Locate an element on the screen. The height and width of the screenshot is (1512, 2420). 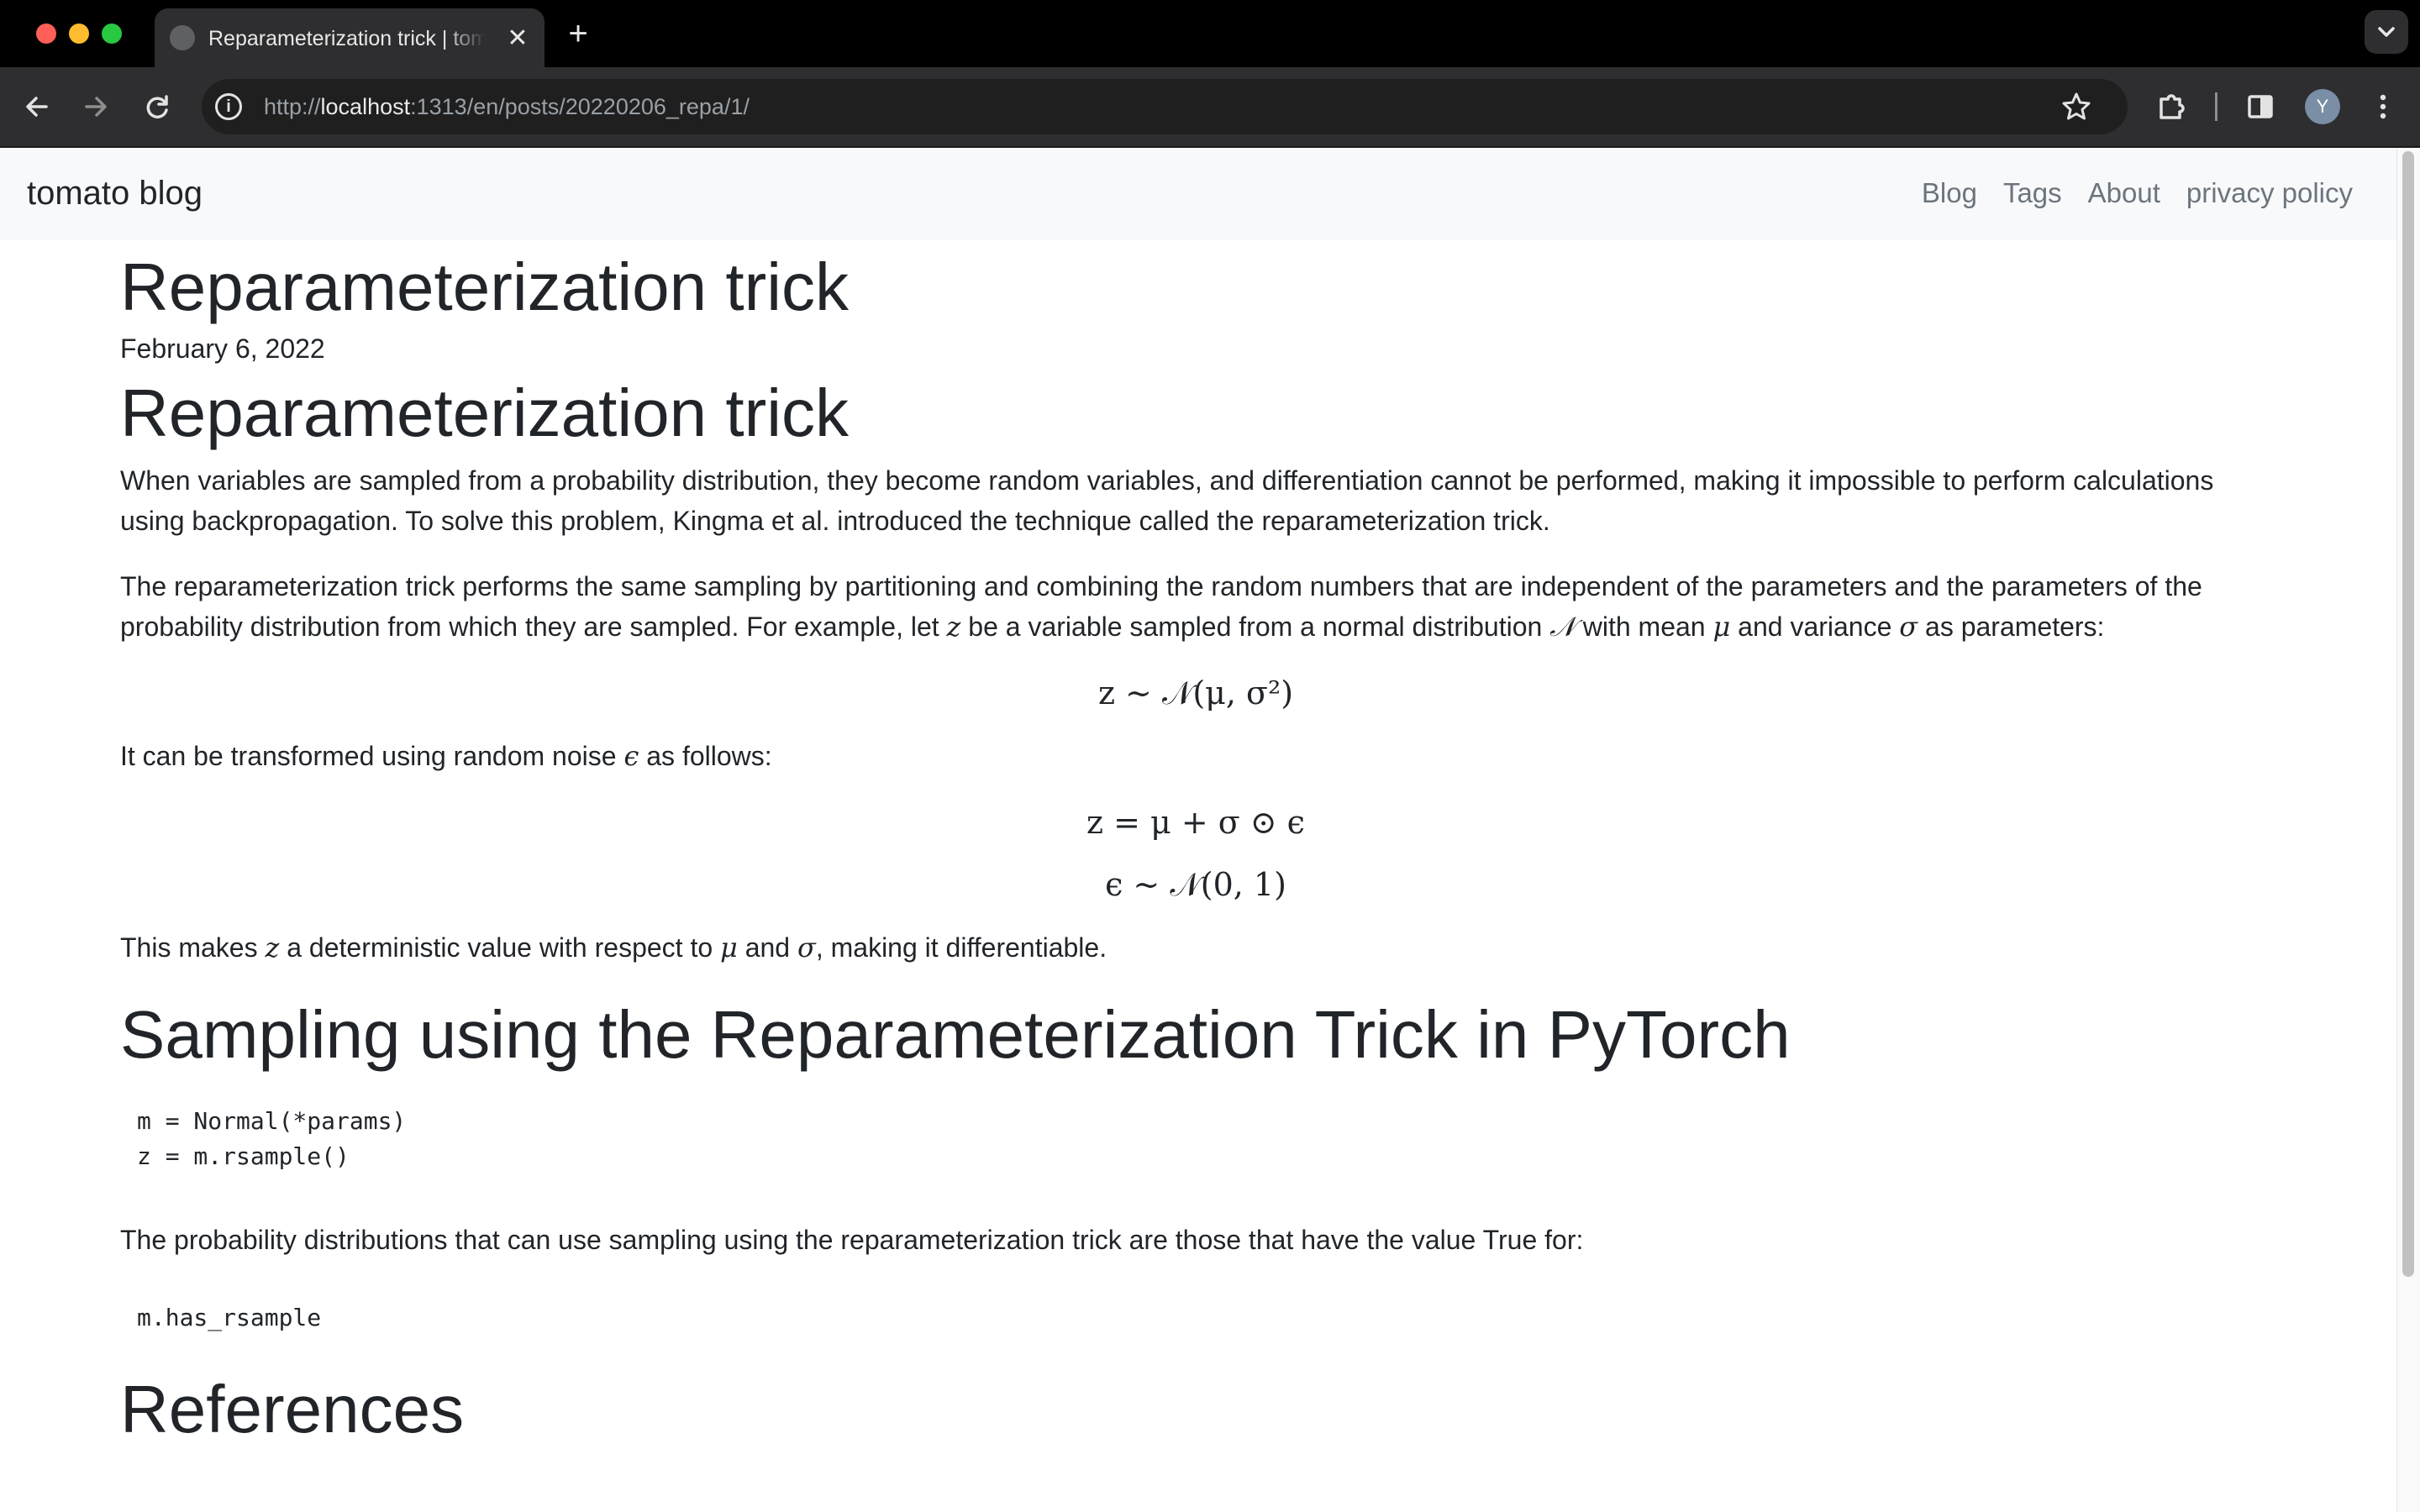
nav-link-privacy-policy: privacy policy is located at coordinates (2269, 193).